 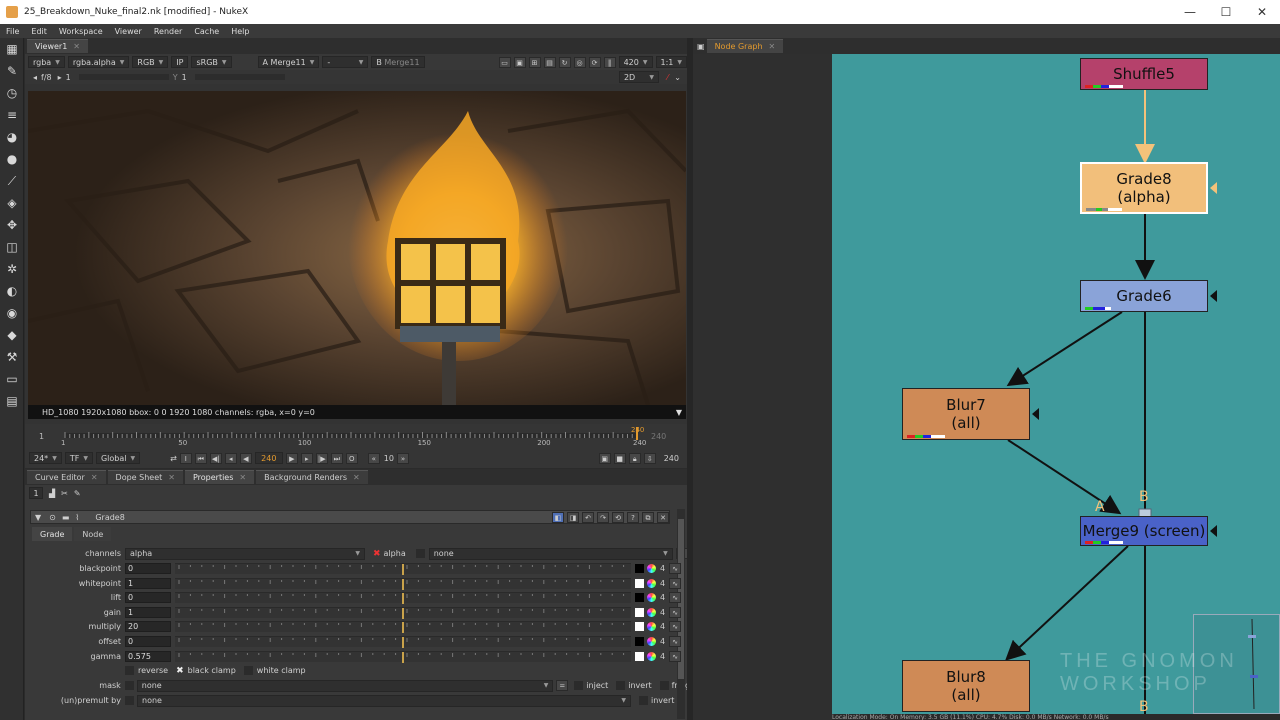 I want to click on alpha-channel-dropdown: rgba.alpha ▼, so click(x=98, y=62).